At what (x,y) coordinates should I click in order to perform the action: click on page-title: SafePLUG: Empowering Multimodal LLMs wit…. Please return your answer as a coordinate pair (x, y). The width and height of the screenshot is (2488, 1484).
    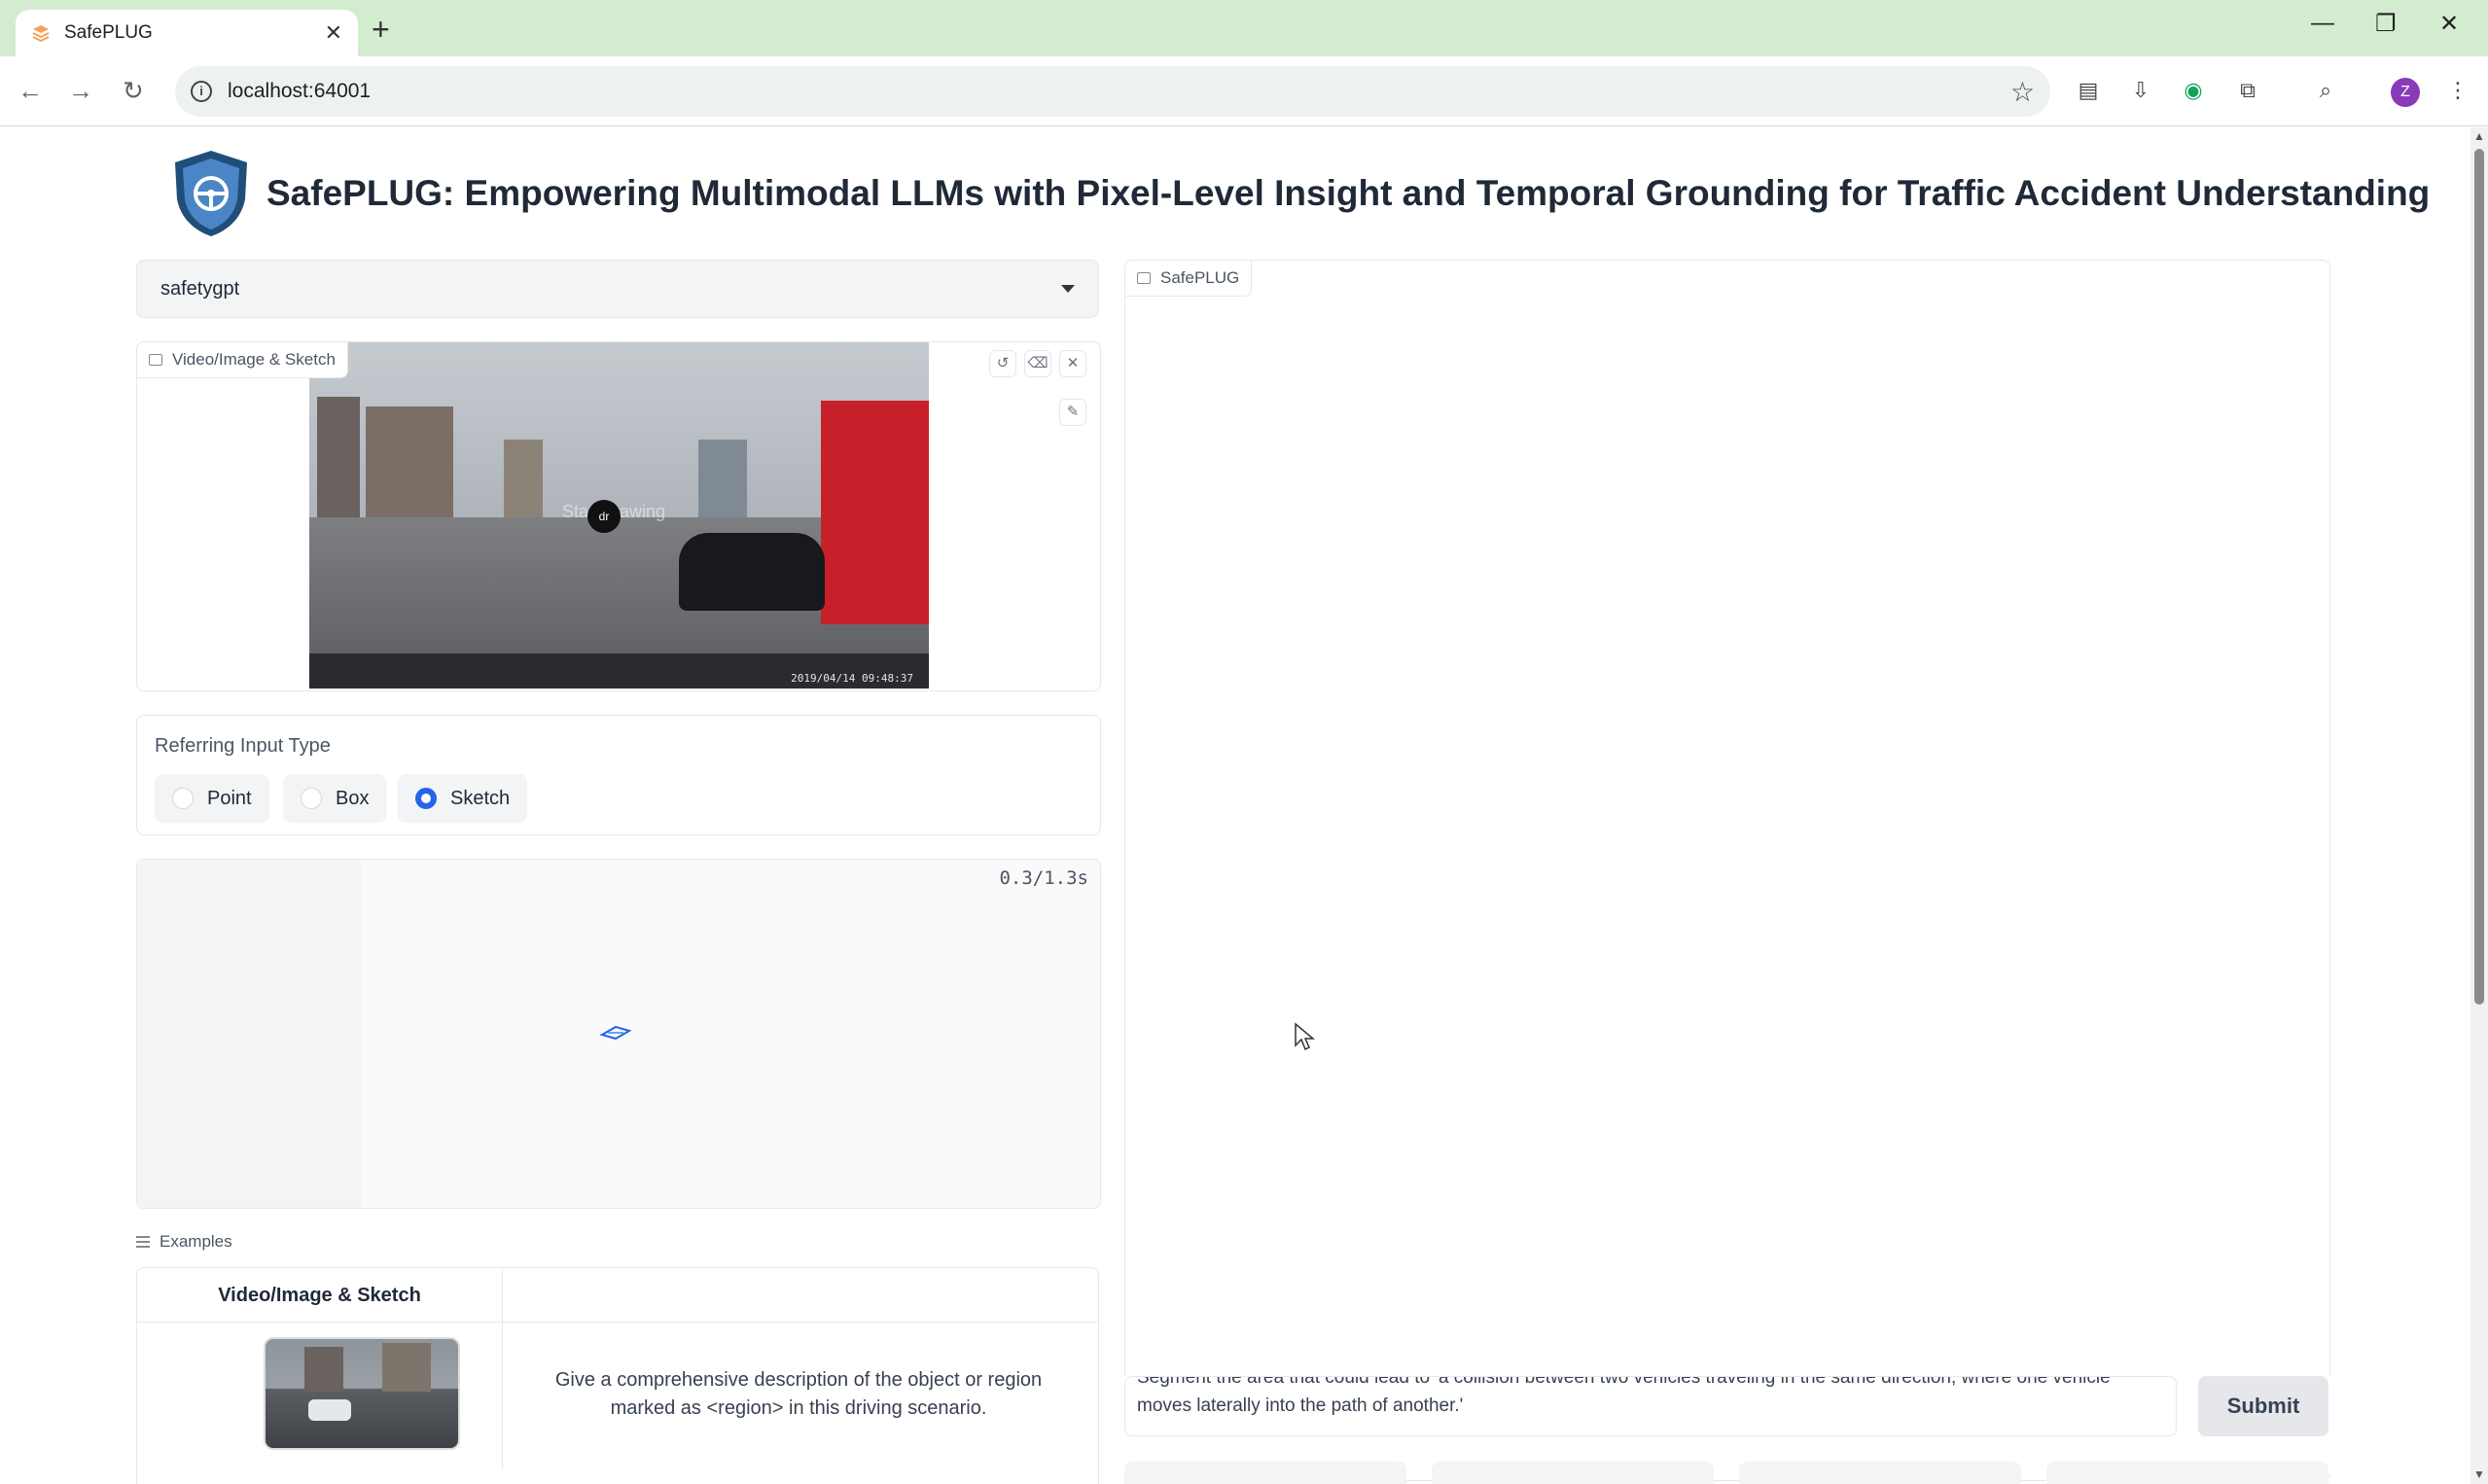
    Looking at the image, I should click on (1349, 193).